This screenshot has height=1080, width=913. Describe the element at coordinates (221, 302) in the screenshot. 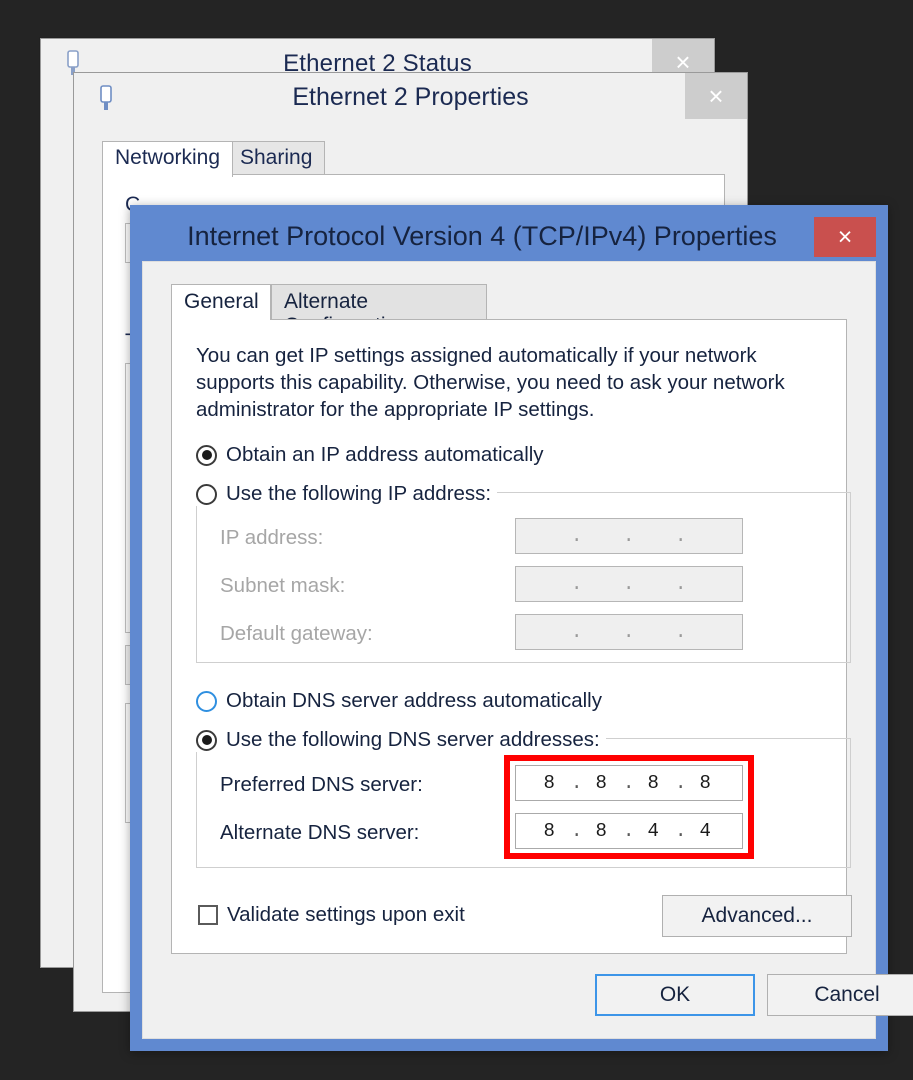

I see `tab-general: General` at that location.